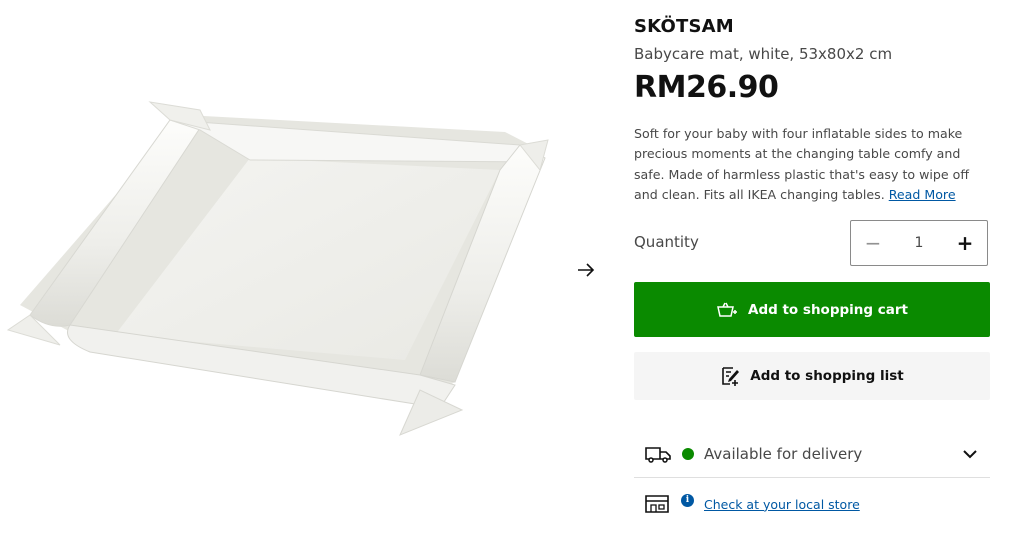 This screenshot has height=538, width=1024. Describe the element at coordinates (763, 54) in the screenshot. I see `product-description: Babycare mat, white, 53x80x2 cm` at that location.